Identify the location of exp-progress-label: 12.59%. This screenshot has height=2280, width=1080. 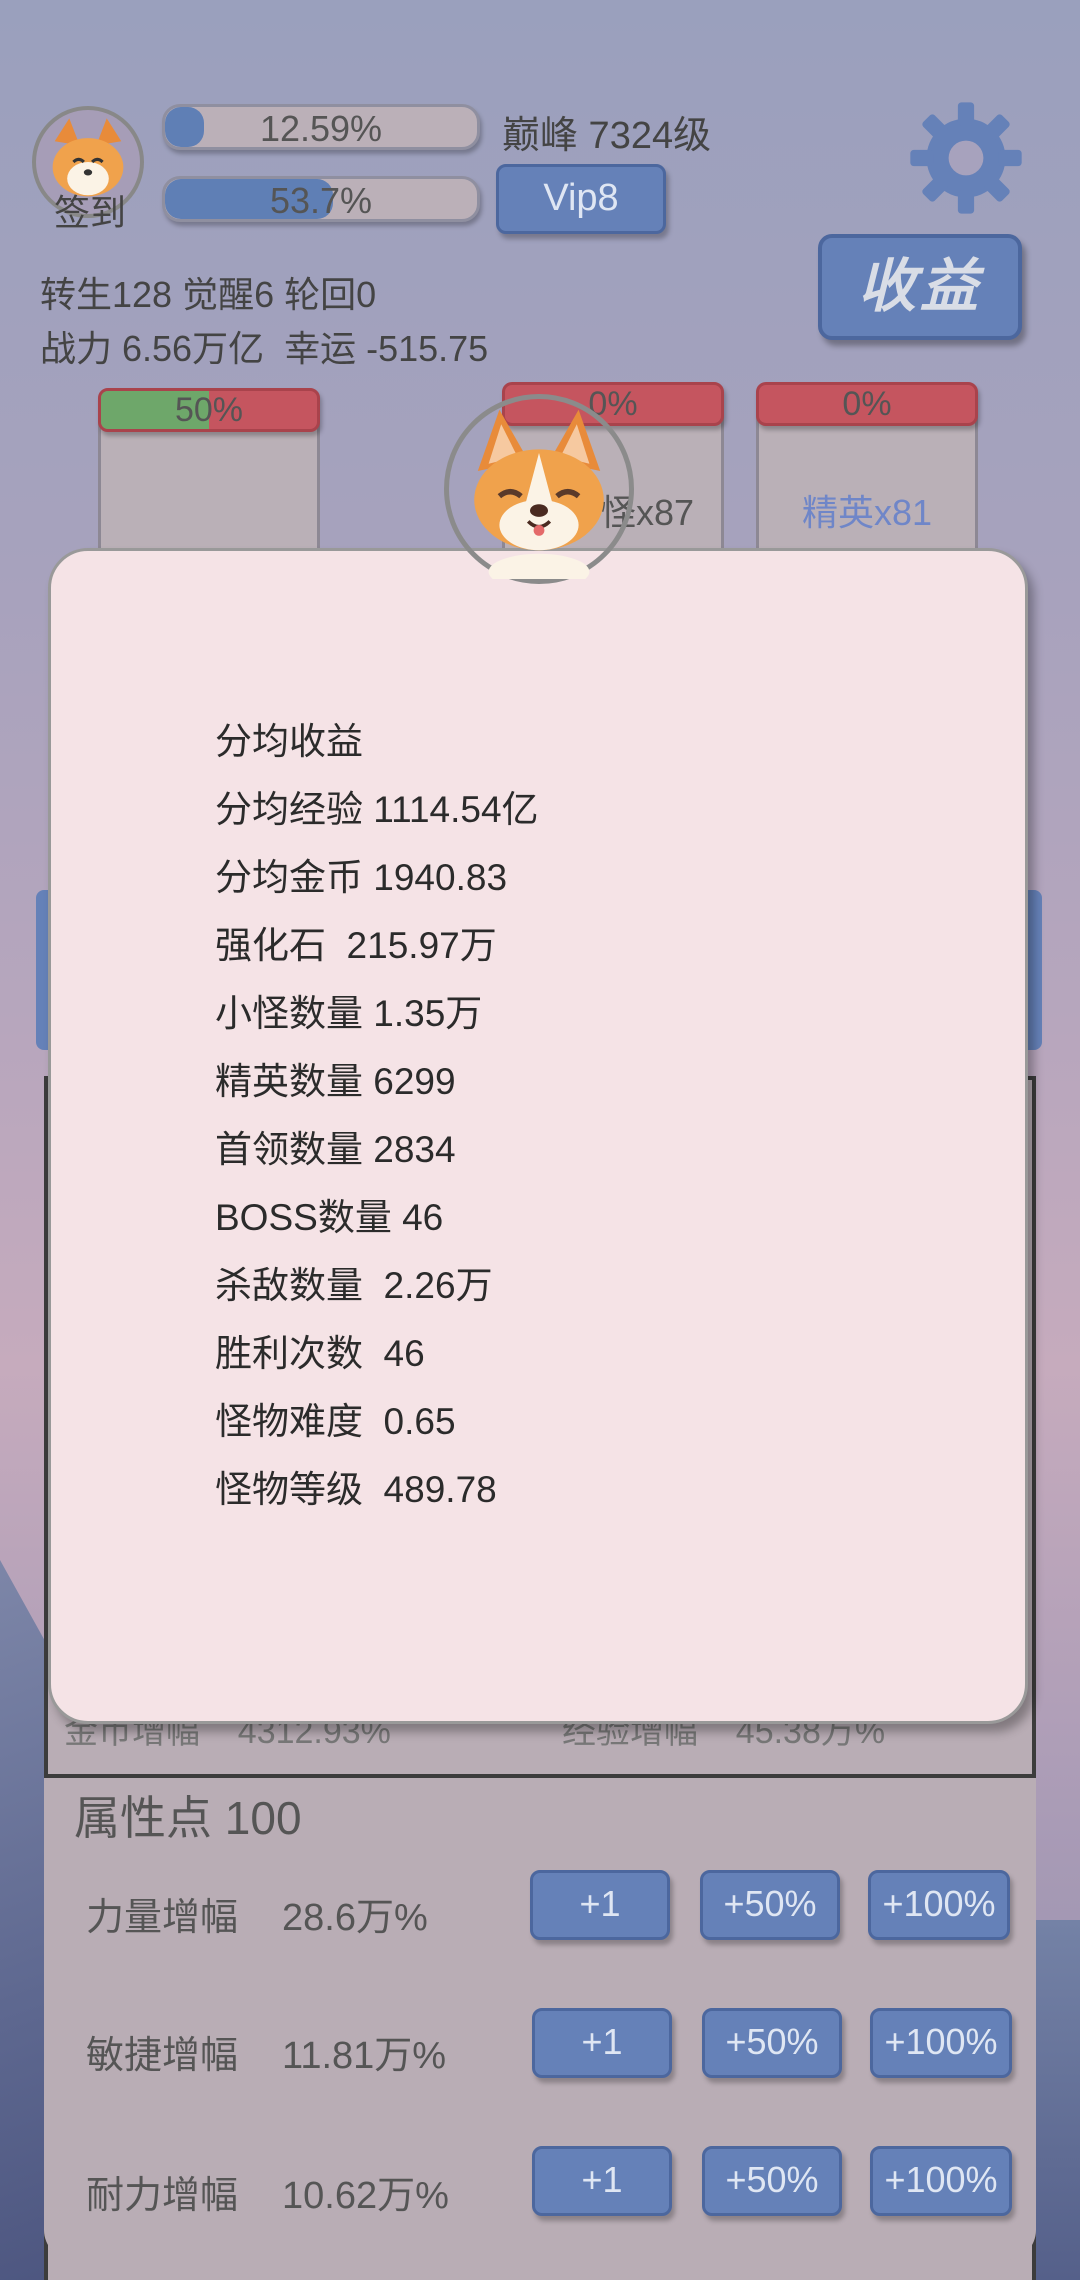
(321, 128).